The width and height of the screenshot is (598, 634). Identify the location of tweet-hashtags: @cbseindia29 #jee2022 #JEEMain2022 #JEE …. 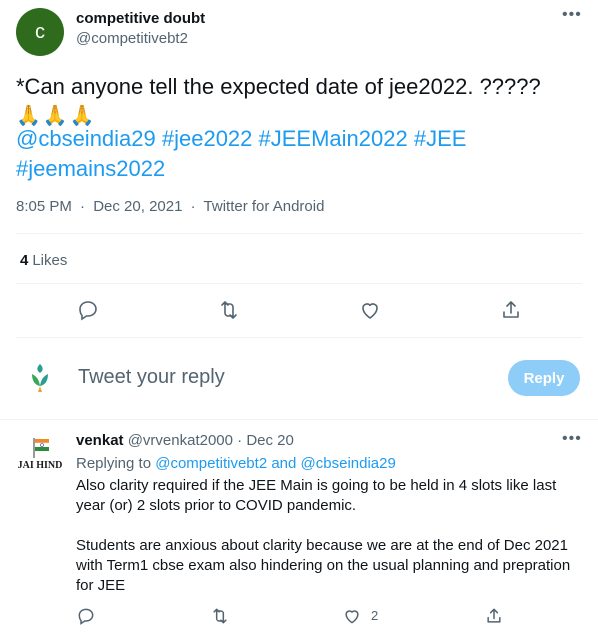
(299, 154).